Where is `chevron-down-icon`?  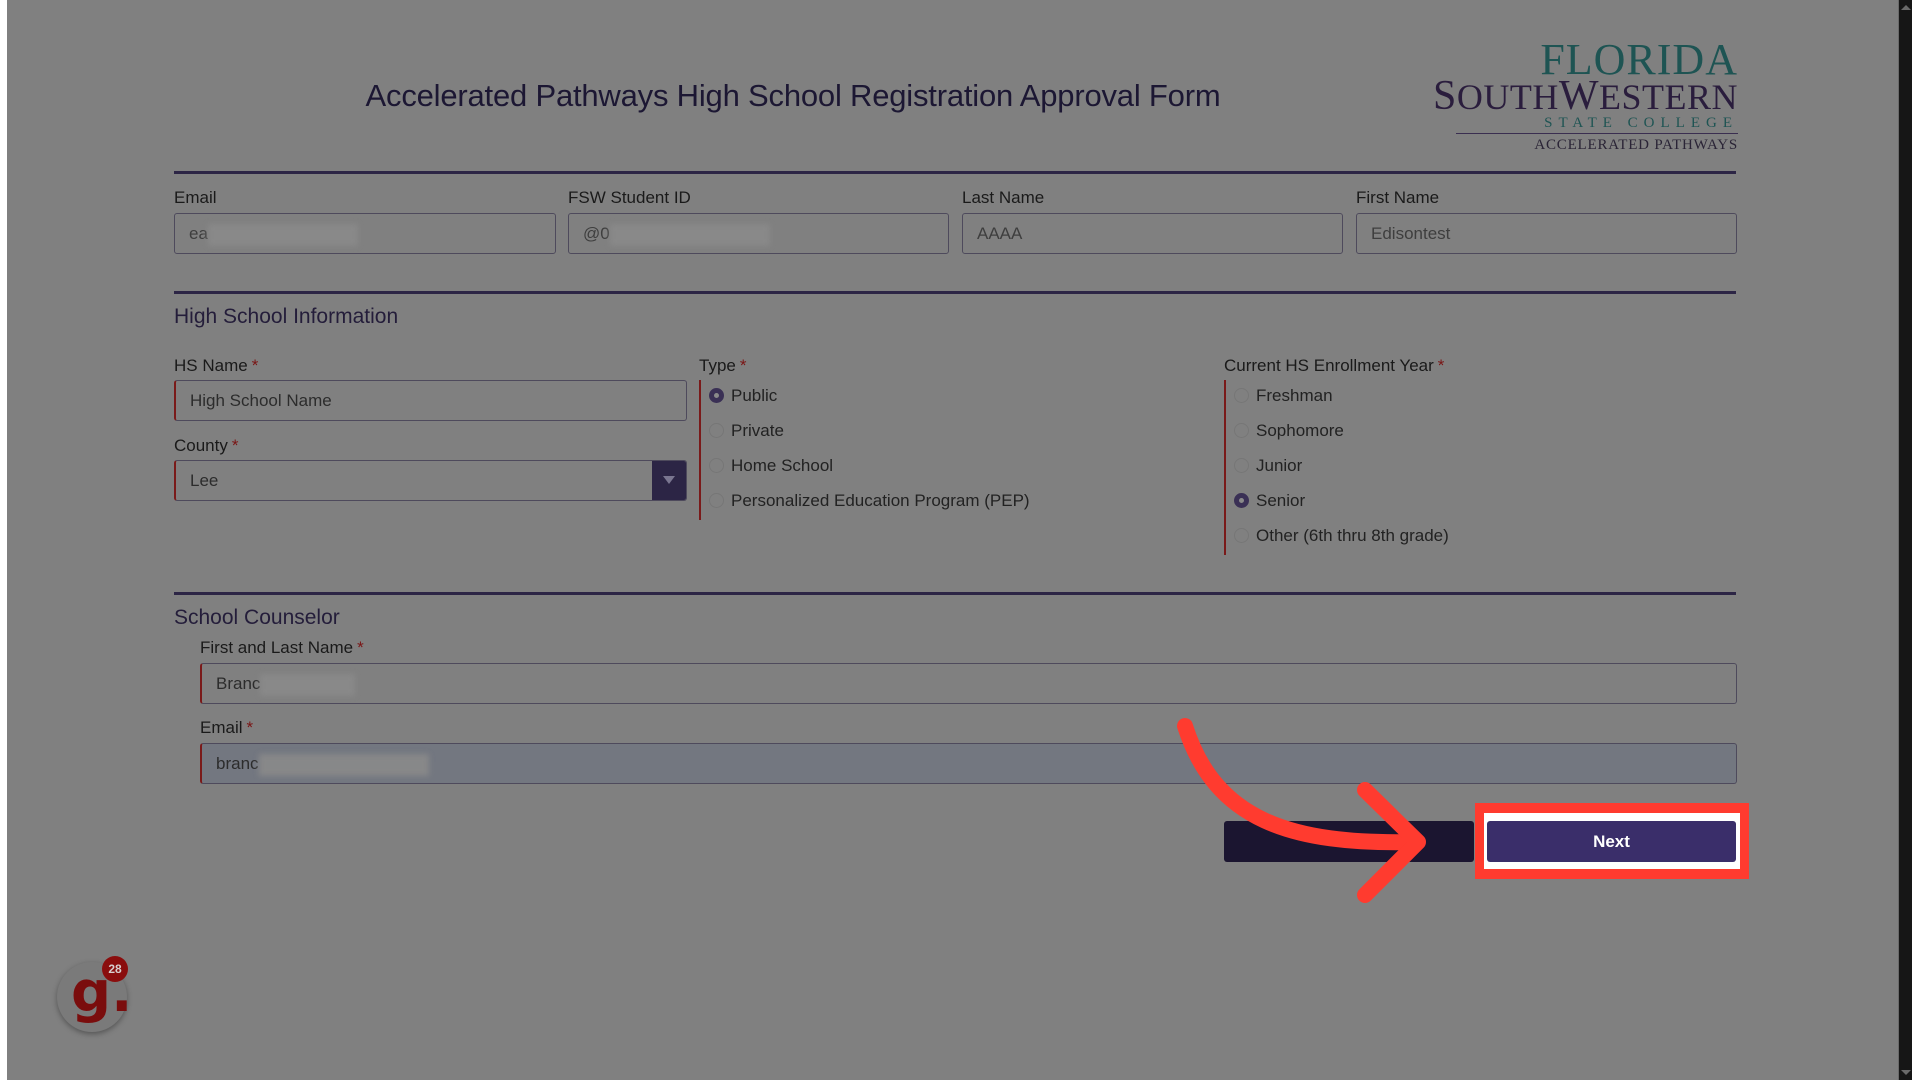 chevron-down-icon is located at coordinates (669, 480).